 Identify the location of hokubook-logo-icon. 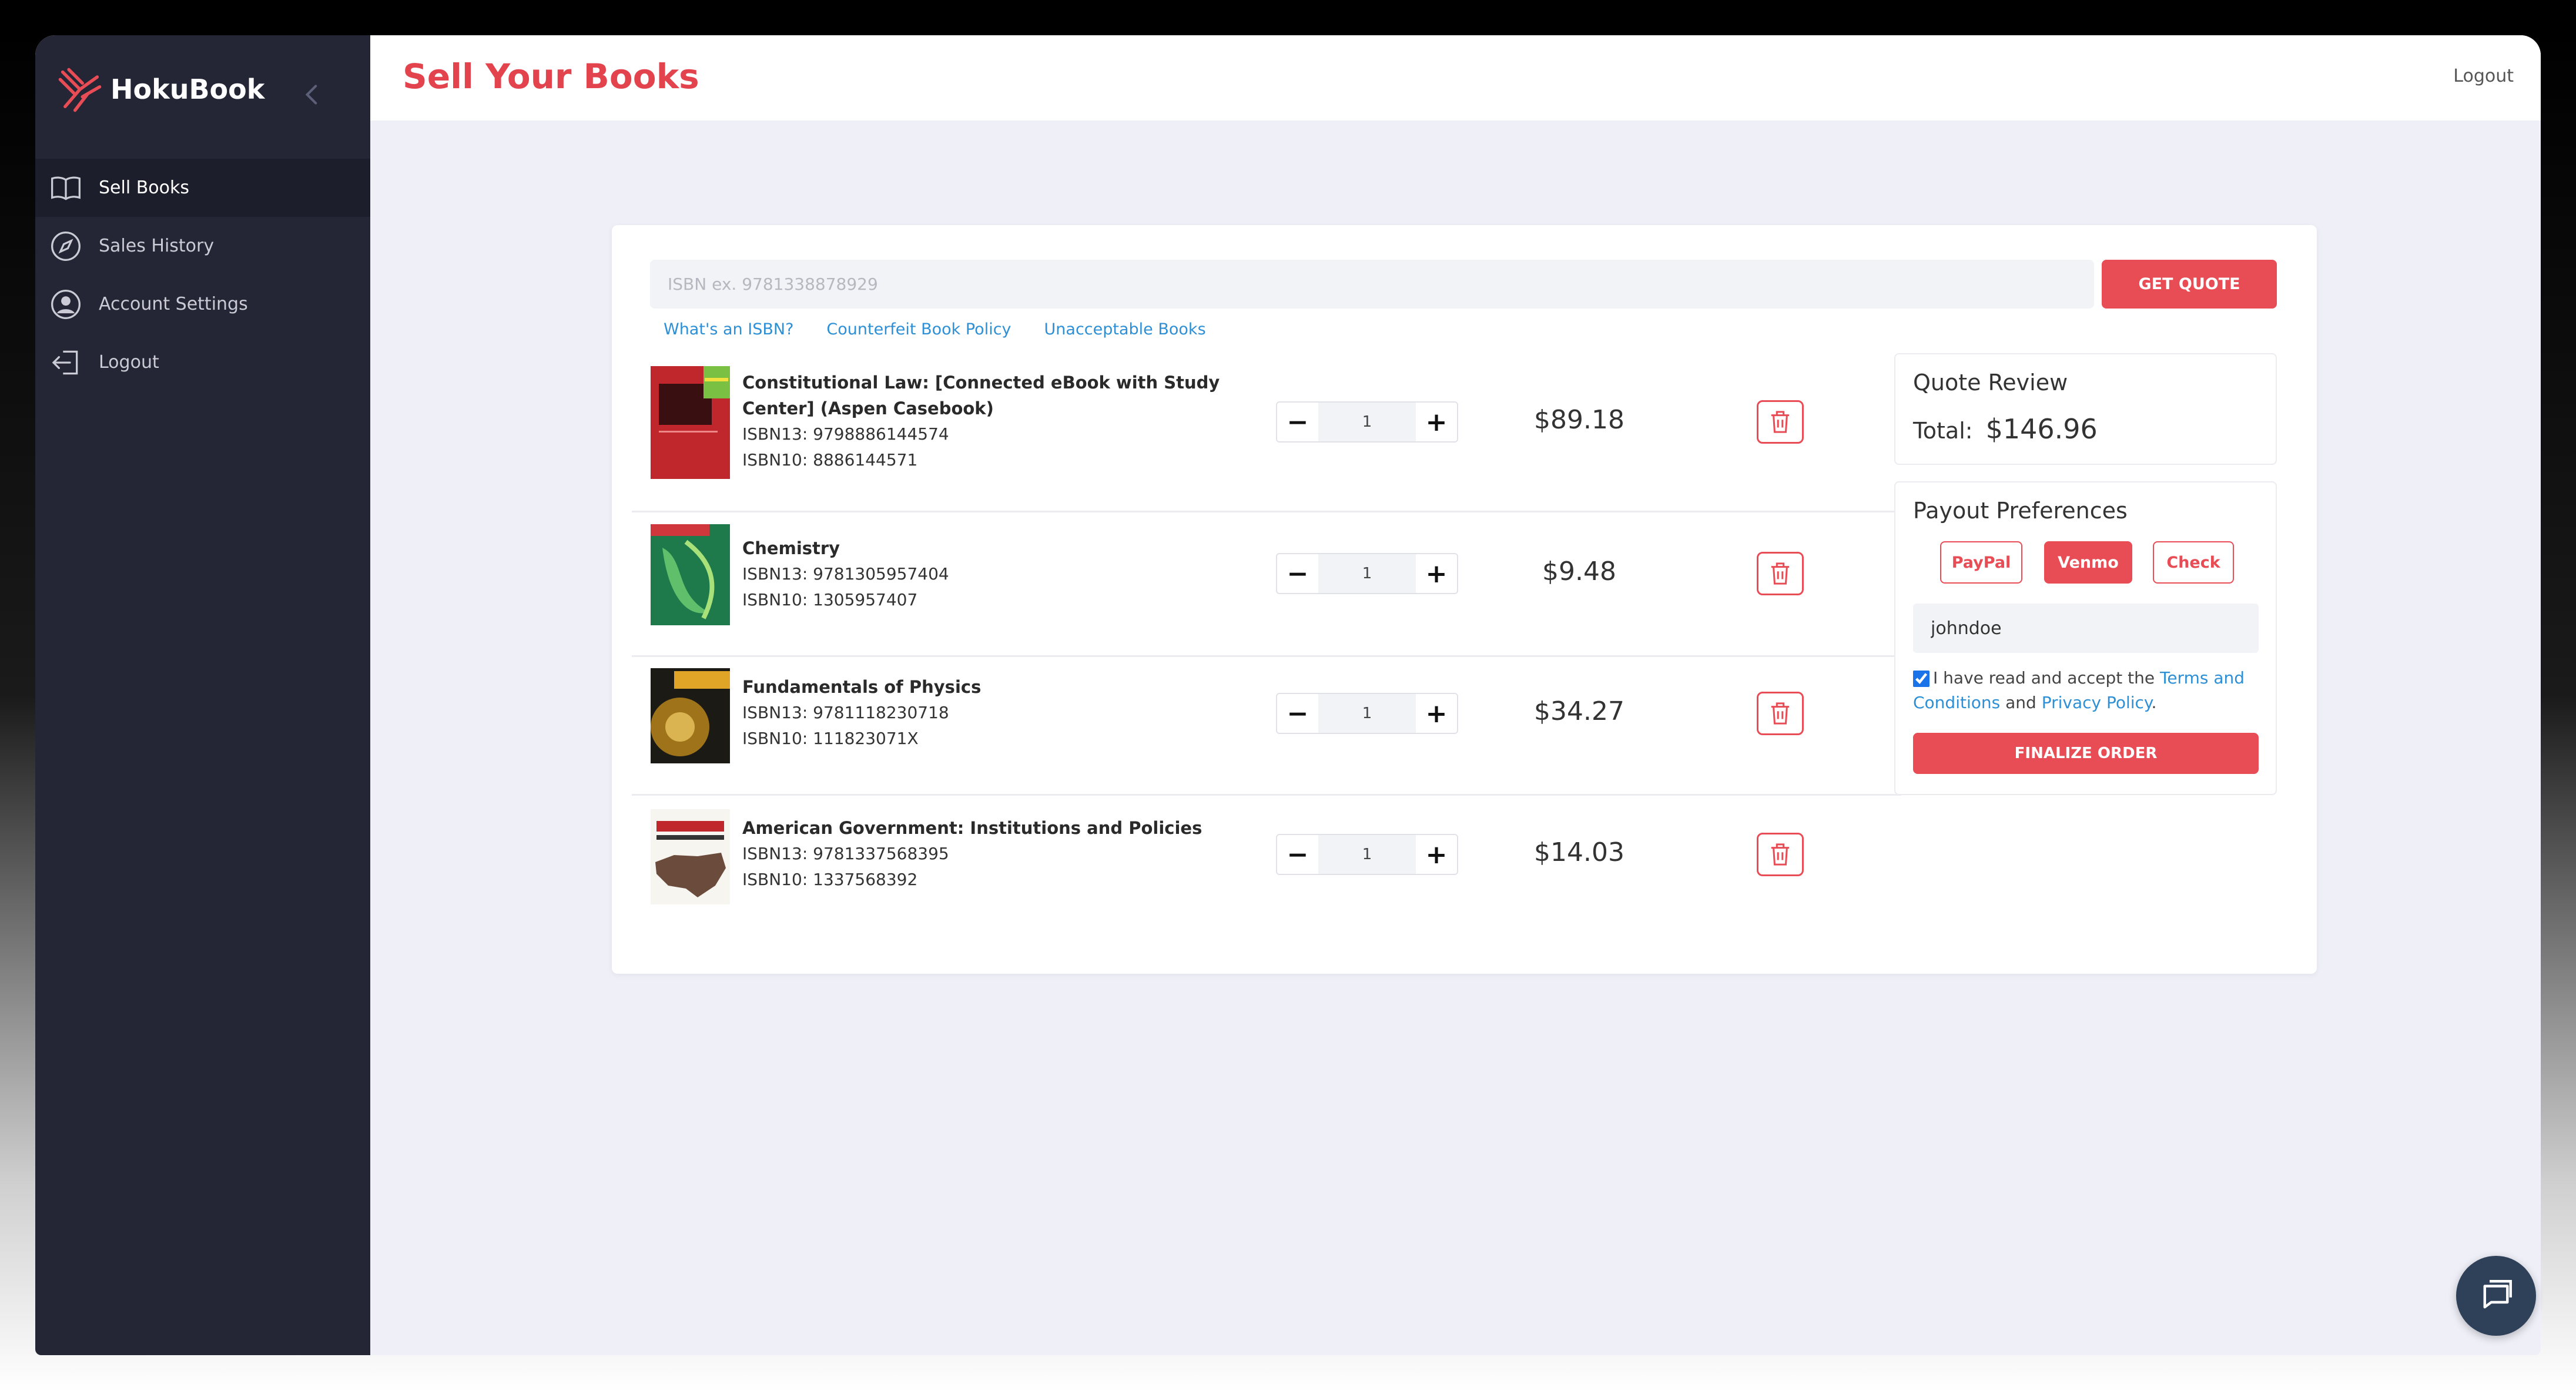
(80, 90).